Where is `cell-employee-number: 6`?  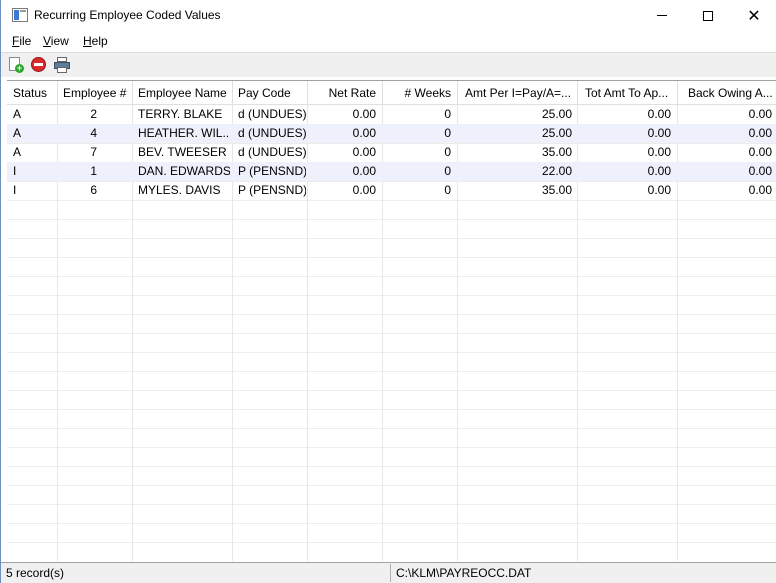 cell-employee-number: 6 is located at coordinates (93, 190).